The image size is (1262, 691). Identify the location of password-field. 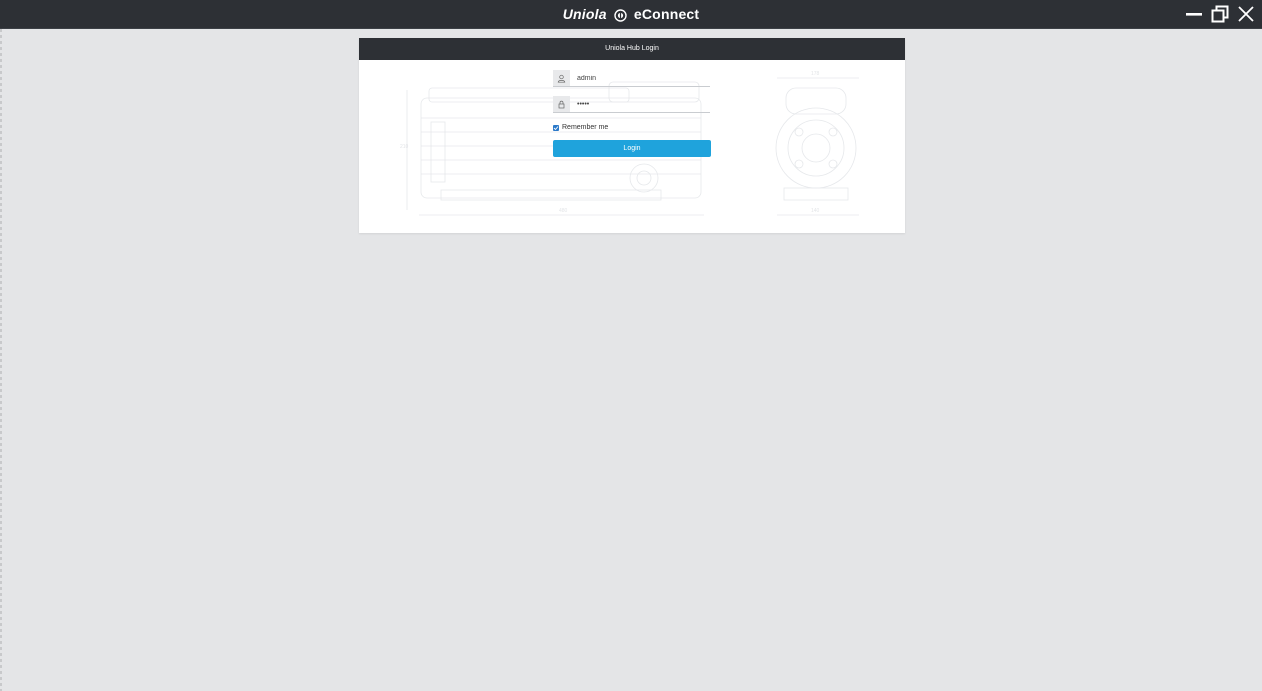
(631, 104).